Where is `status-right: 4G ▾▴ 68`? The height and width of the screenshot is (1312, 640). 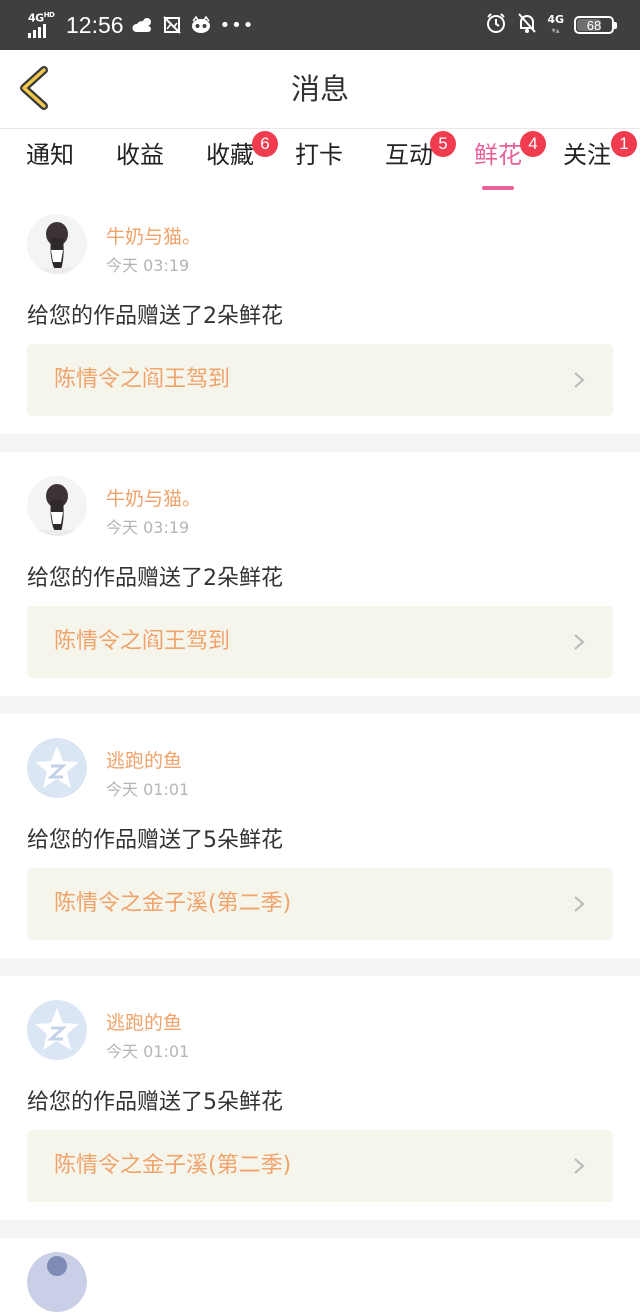
status-right: 4G ▾▴ 68 is located at coordinates (551, 25).